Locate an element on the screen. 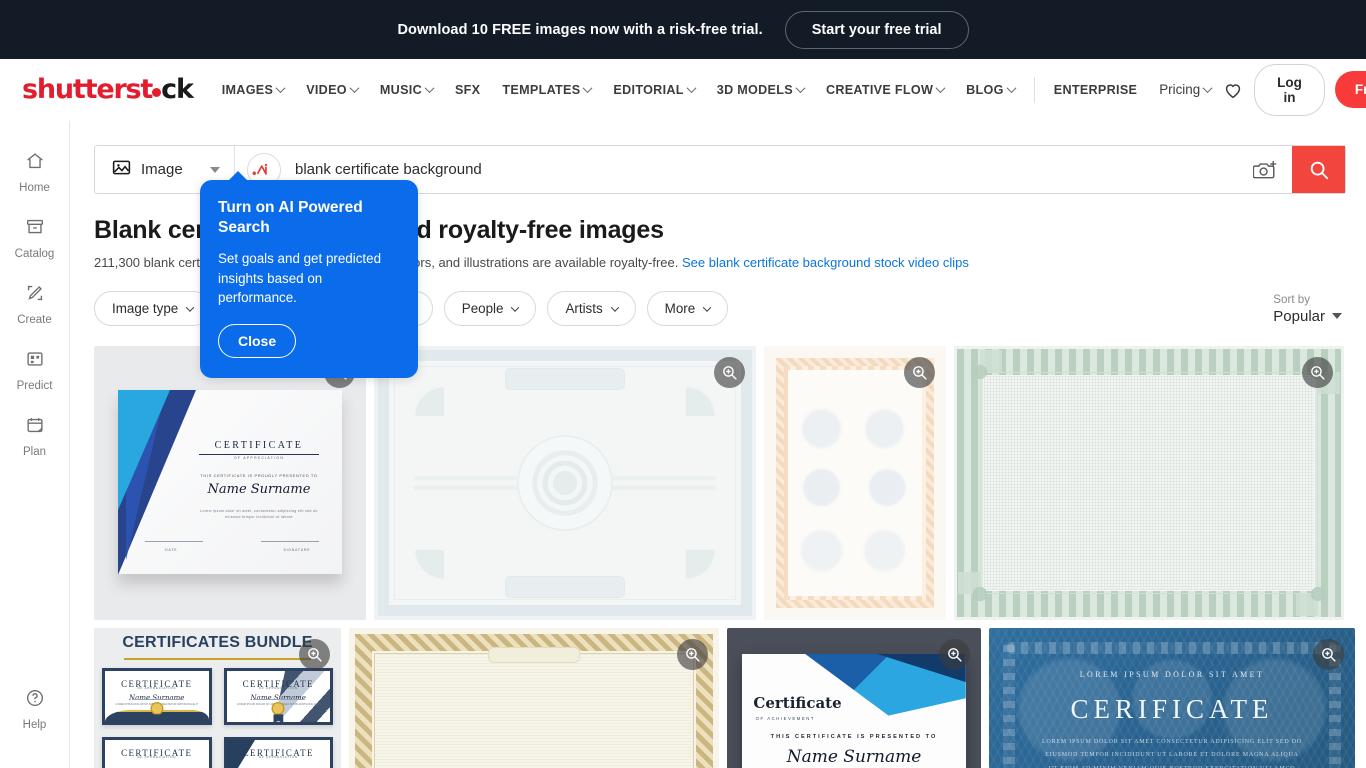  home-icon is located at coordinates (35, 163).